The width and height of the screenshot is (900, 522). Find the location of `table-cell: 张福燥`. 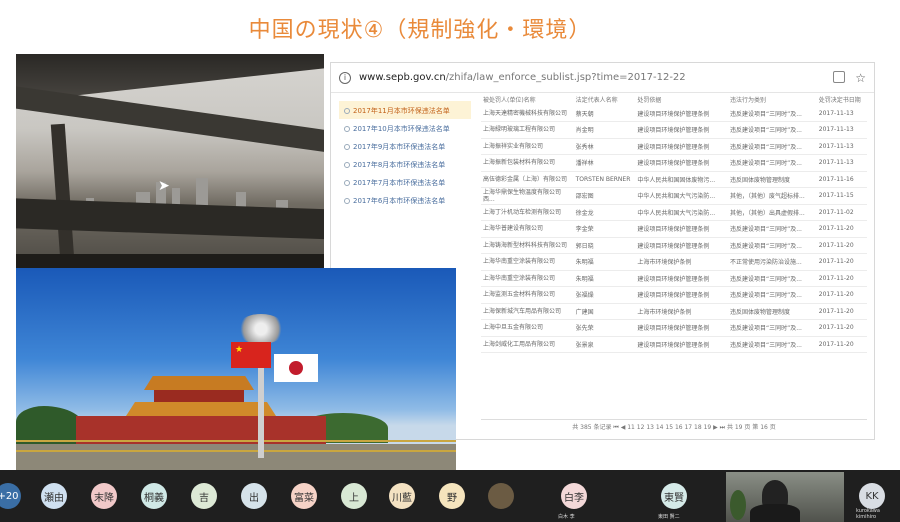

table-cell: 张福燥 is located at coordinates (604, 295).